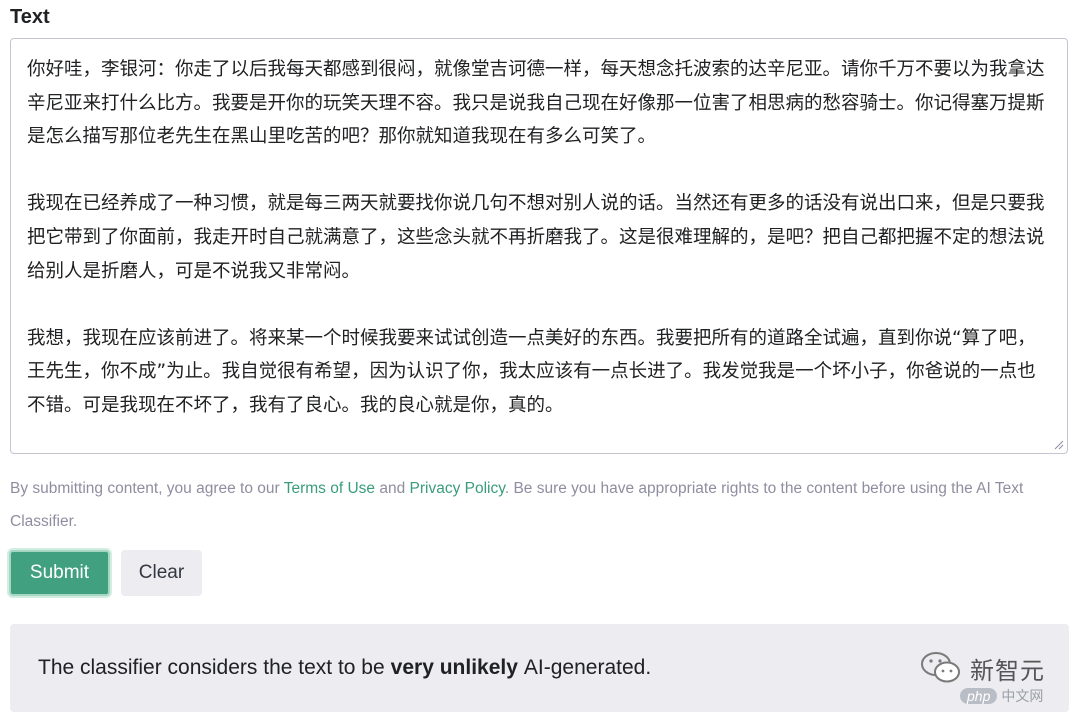 This screenshot has width=1080, height=726. I want to click on clear-button: Clear, so click(161, 573).